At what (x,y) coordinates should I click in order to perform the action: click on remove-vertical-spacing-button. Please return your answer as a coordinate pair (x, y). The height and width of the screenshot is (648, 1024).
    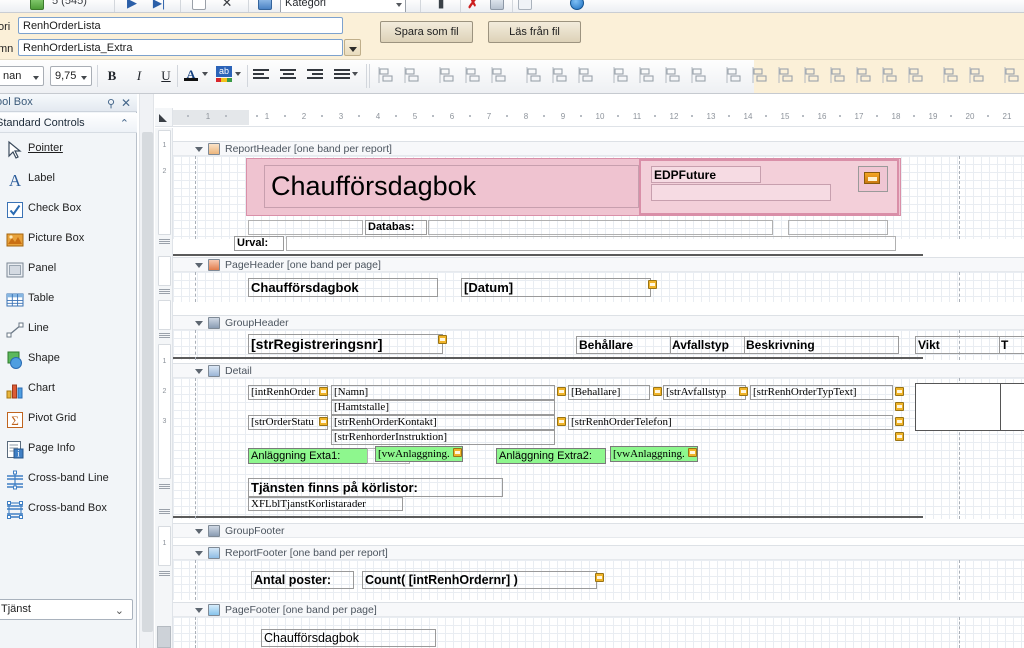
    Looking at the image, I should click on (891, 76).